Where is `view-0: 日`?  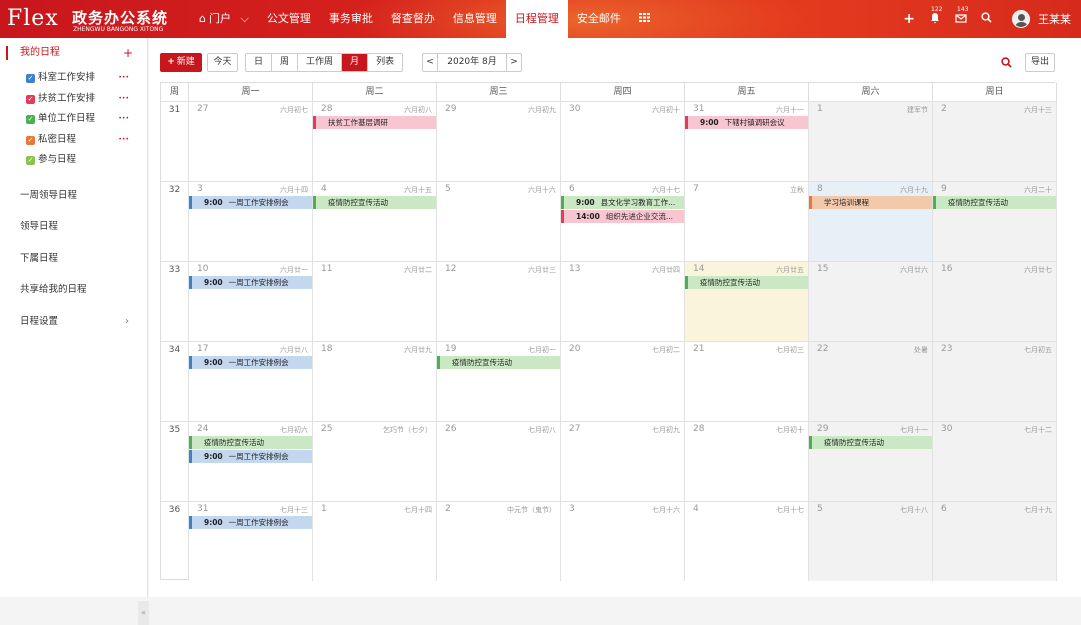
view-0: 日 is located at coordinates (259, 62).